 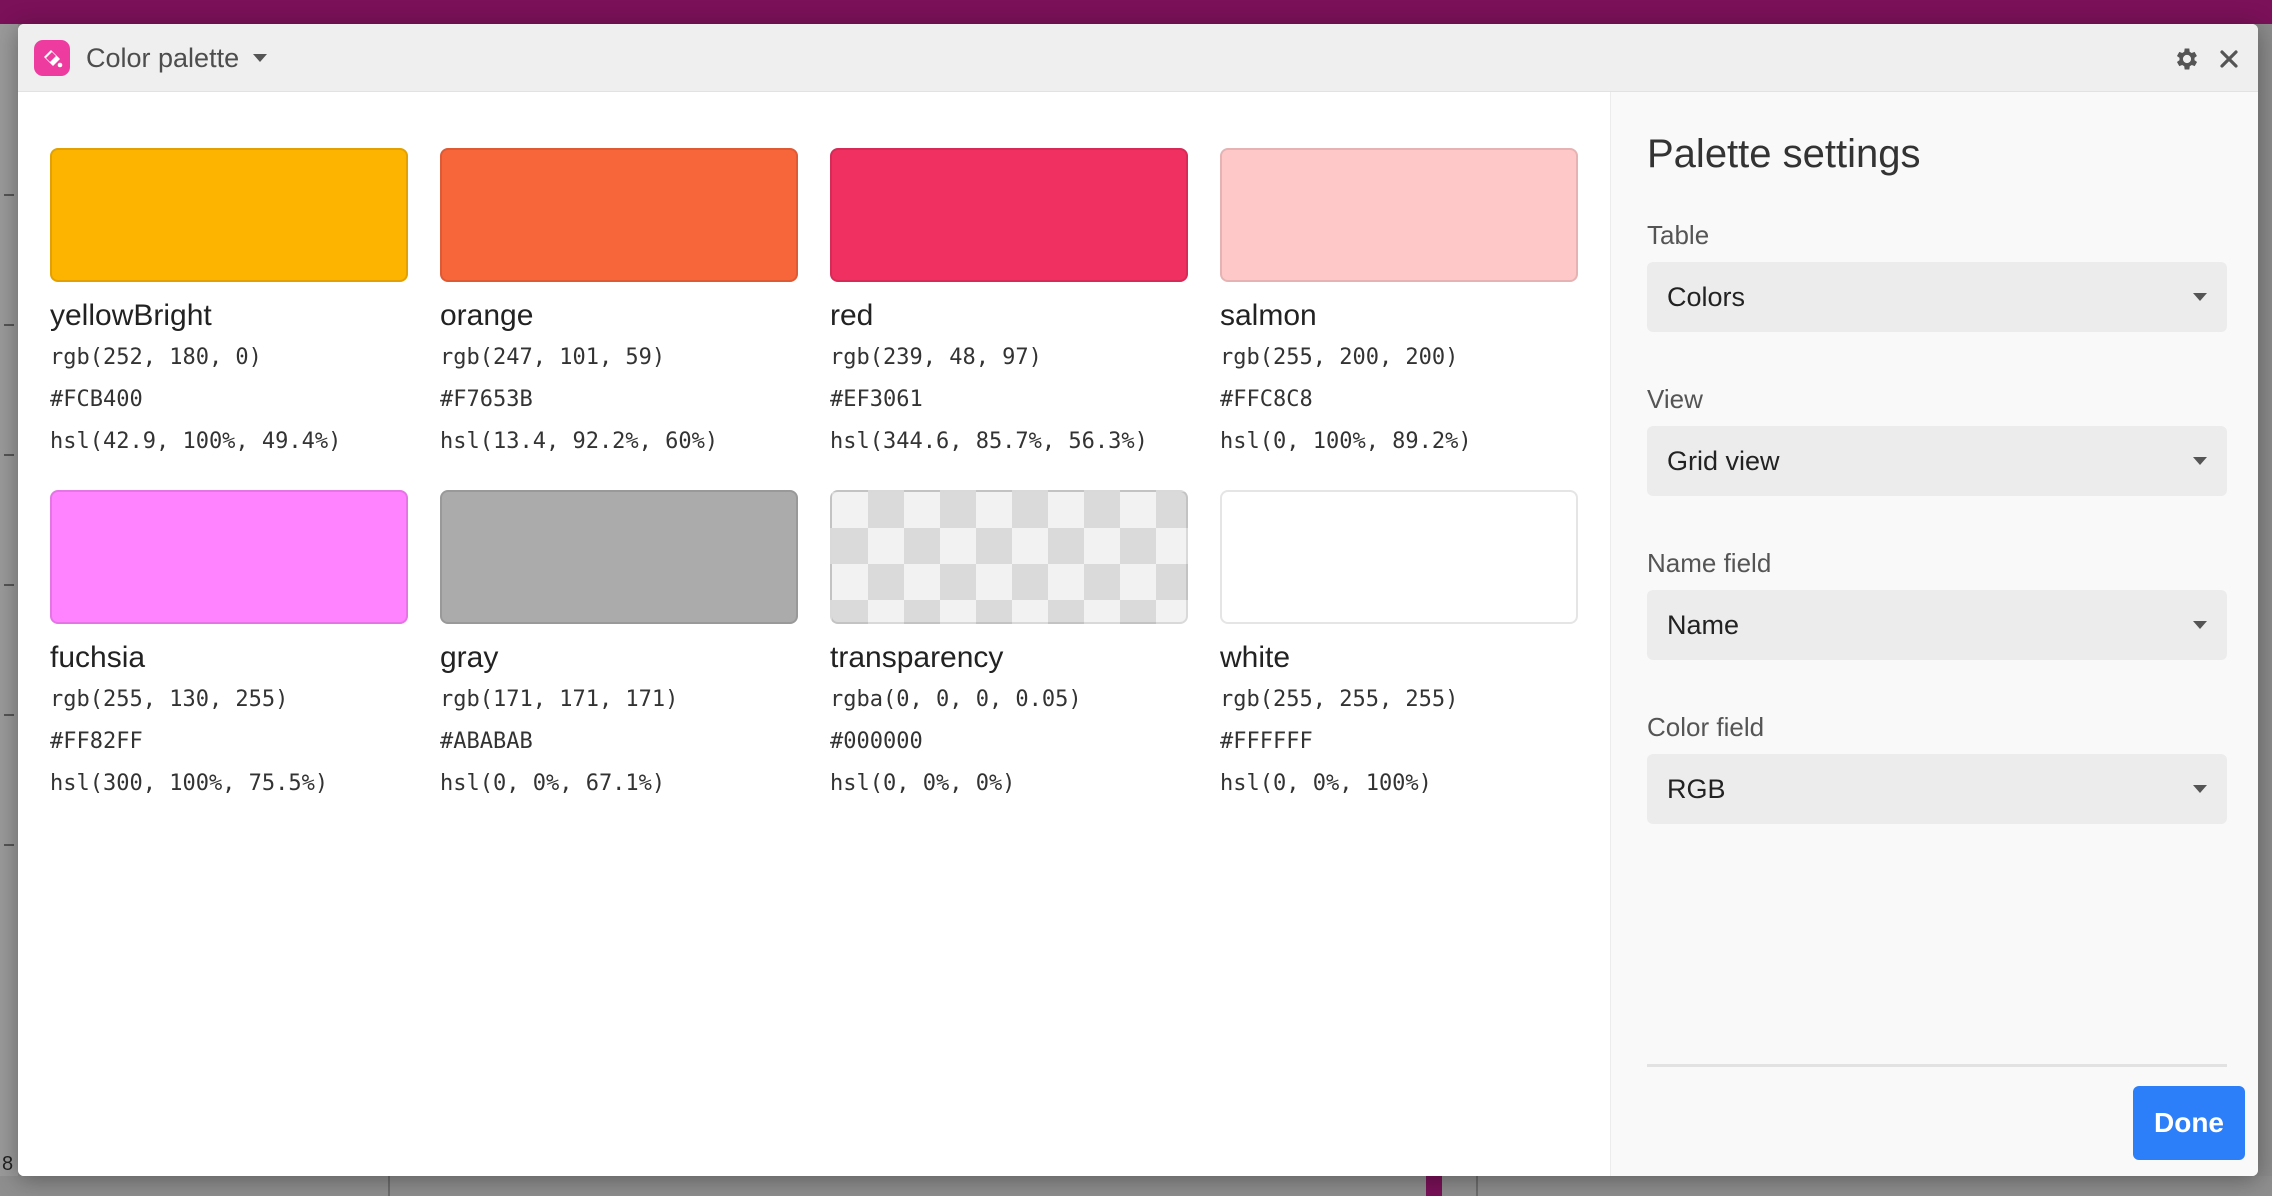 What do you see at coordinates (1709, 563) in the screenshot?
I see `name-field-label: Name field` at bounding box center [1709, 563].